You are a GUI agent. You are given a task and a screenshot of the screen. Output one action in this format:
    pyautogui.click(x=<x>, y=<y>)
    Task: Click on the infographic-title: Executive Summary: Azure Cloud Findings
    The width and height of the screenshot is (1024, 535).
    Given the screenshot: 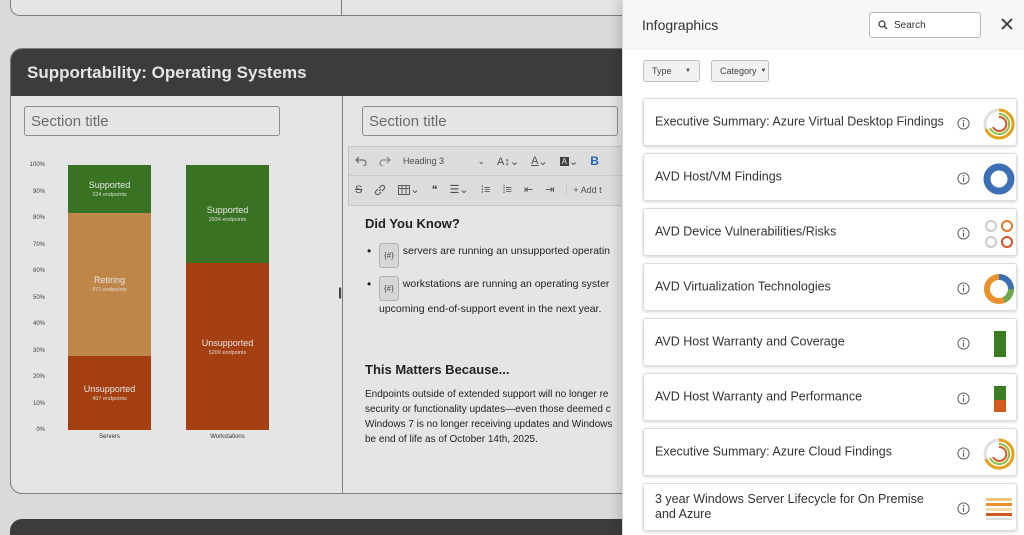 What is the action you would take?
    pyautogui.click(x=773, y=451)
    